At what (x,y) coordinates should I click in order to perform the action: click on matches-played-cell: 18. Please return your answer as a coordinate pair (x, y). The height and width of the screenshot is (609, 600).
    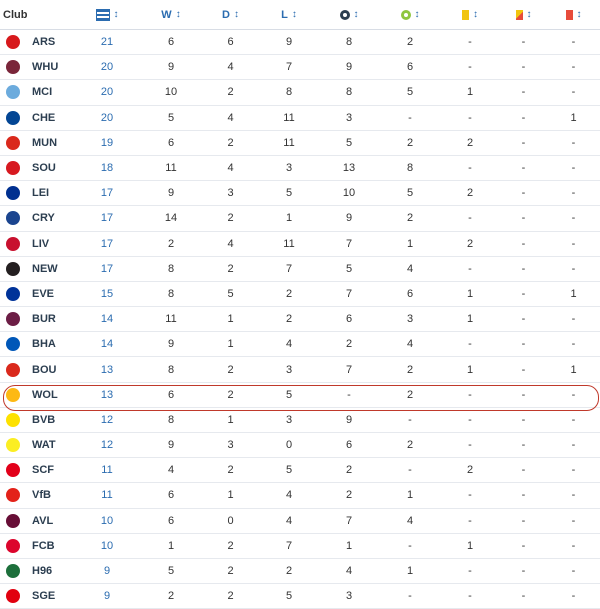
    Looking at the image, I should click on (107, 168).